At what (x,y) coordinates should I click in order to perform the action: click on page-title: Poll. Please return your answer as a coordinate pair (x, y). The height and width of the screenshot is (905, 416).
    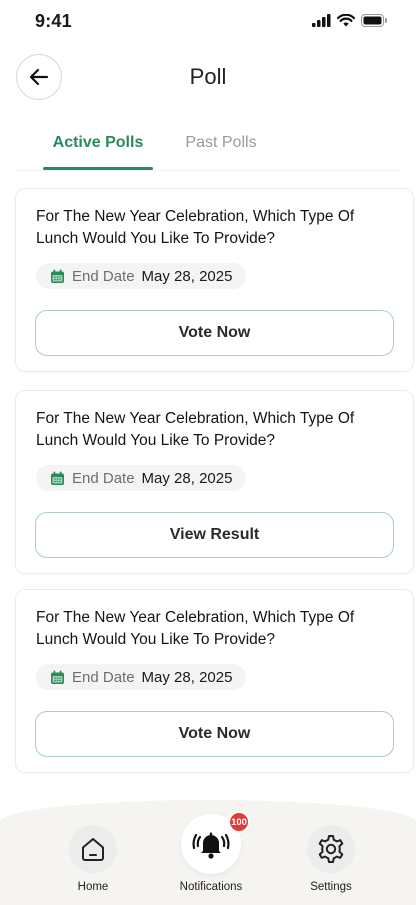
    Looking at the image, I should click on (208, 76).